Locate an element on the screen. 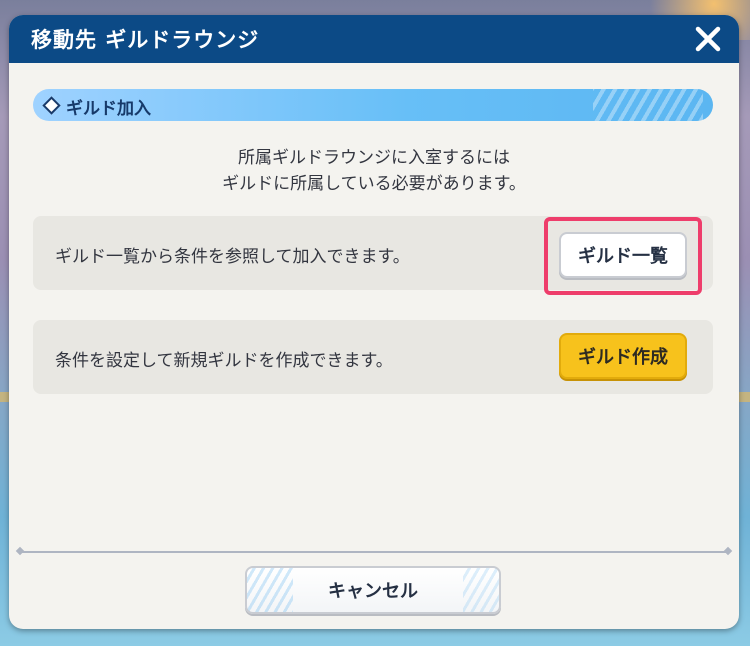 Image resolution: width=750 pixels, height=646 pixels. create-guild-button: ギルド作成 is located at coordinates (623, 356).